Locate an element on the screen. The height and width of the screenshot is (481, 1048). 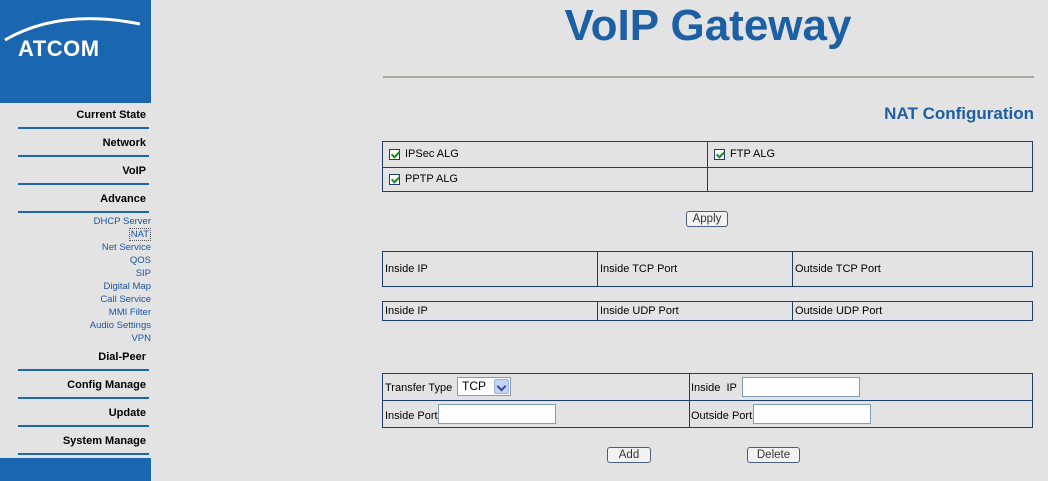
transfer-type-select: TCP is located at coordinates (484, 386).